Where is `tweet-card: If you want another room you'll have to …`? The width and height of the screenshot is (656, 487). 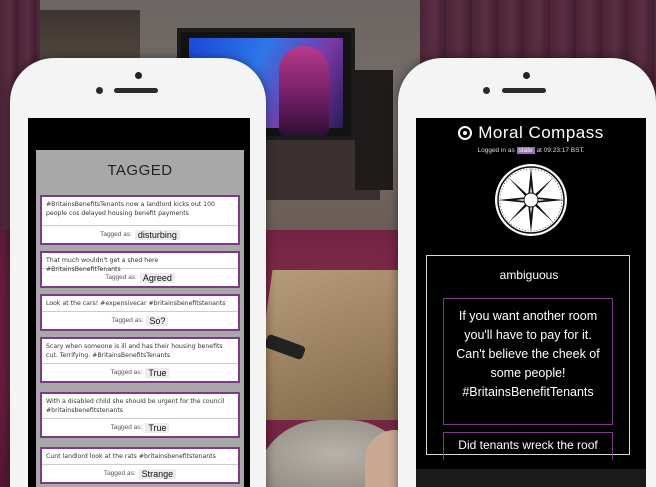
tweet-card: If you want another room you'll have to … is located at coordinates (528, 361).